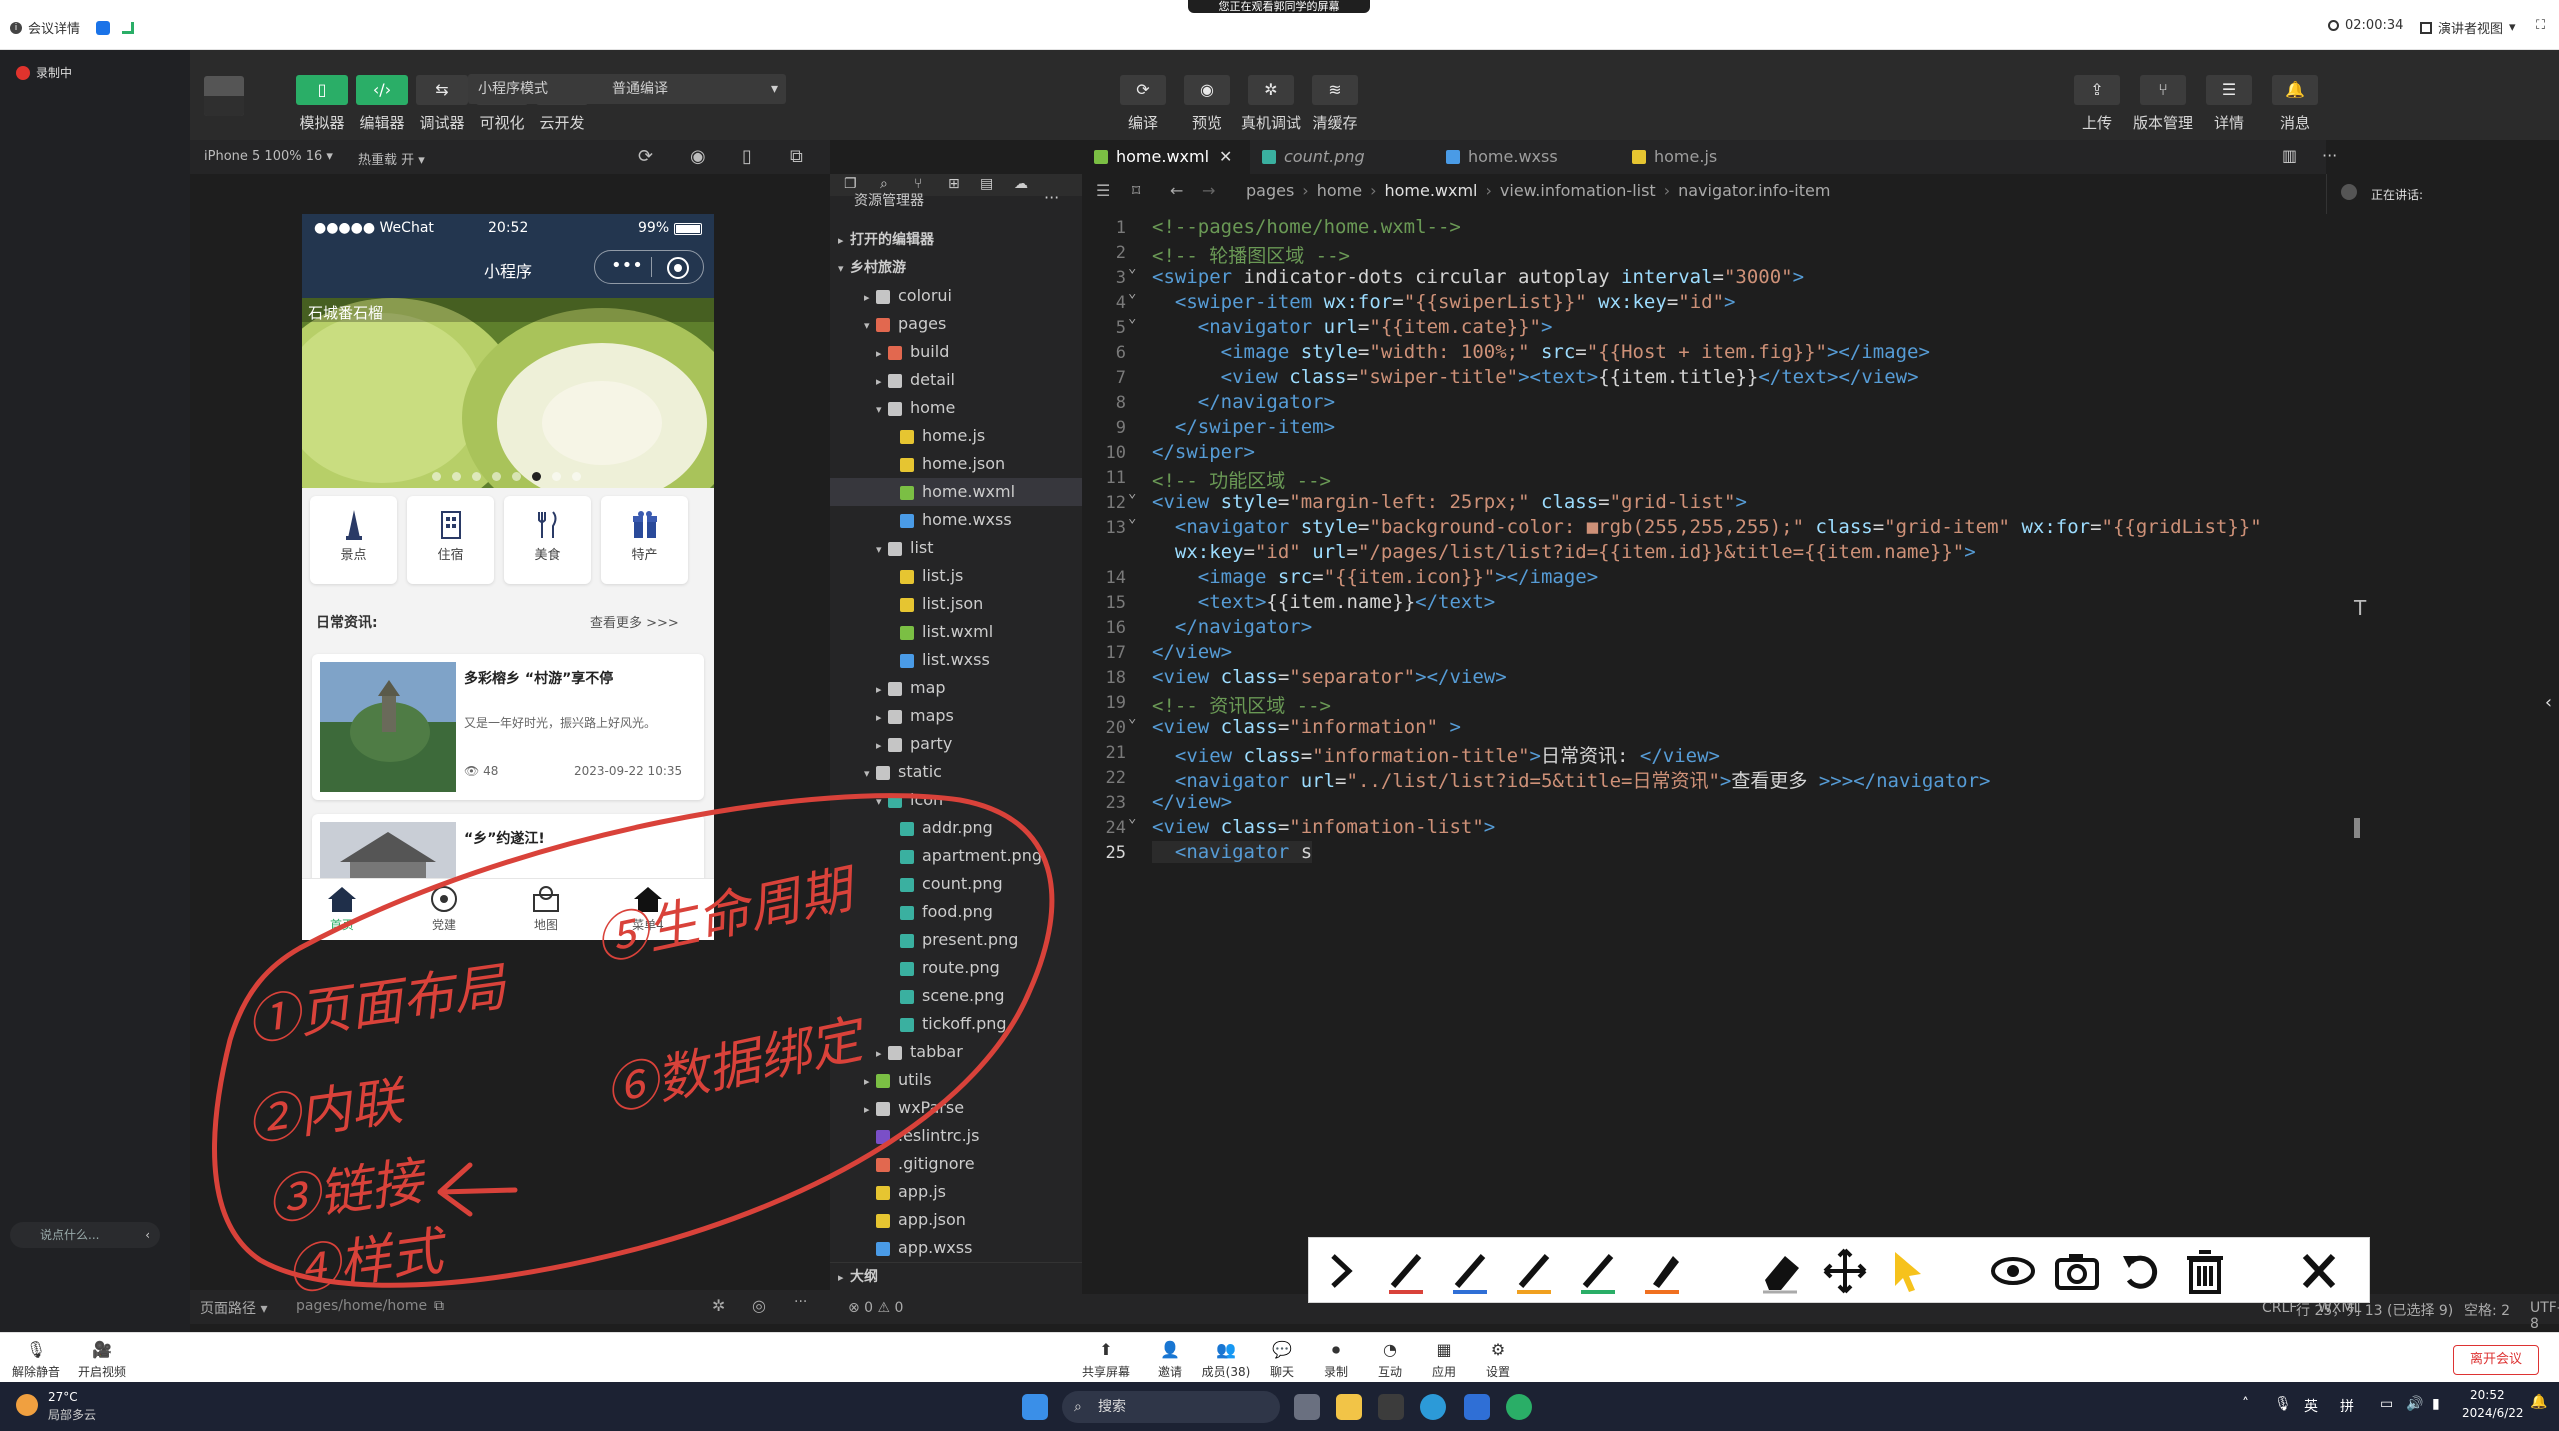  Describe the element at coordinates (956, 464) in the screenshot. I see `file-tree-item: home.json` at that location.